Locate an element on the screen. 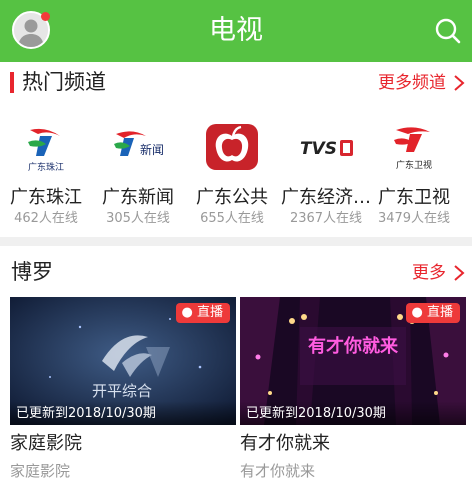 Image resolution: width=472 pixels, height=494 pixels. svg-text: 有才你就来 is located at coordinates (353, 346).